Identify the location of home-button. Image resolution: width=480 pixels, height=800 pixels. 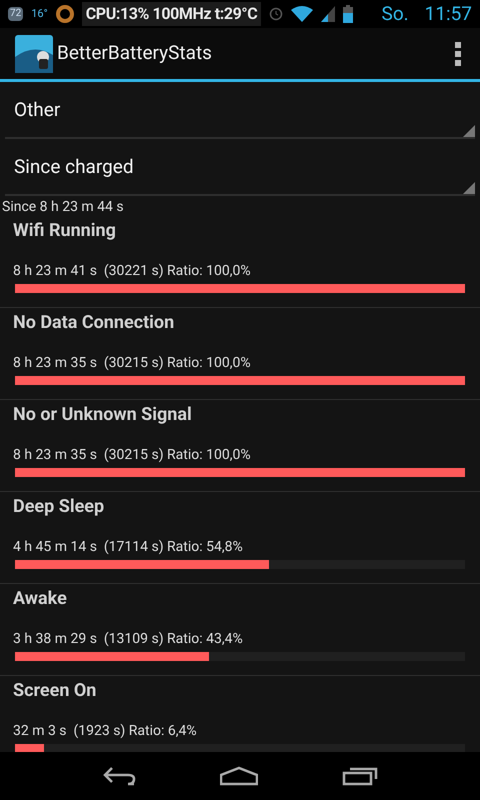
(239, 776).